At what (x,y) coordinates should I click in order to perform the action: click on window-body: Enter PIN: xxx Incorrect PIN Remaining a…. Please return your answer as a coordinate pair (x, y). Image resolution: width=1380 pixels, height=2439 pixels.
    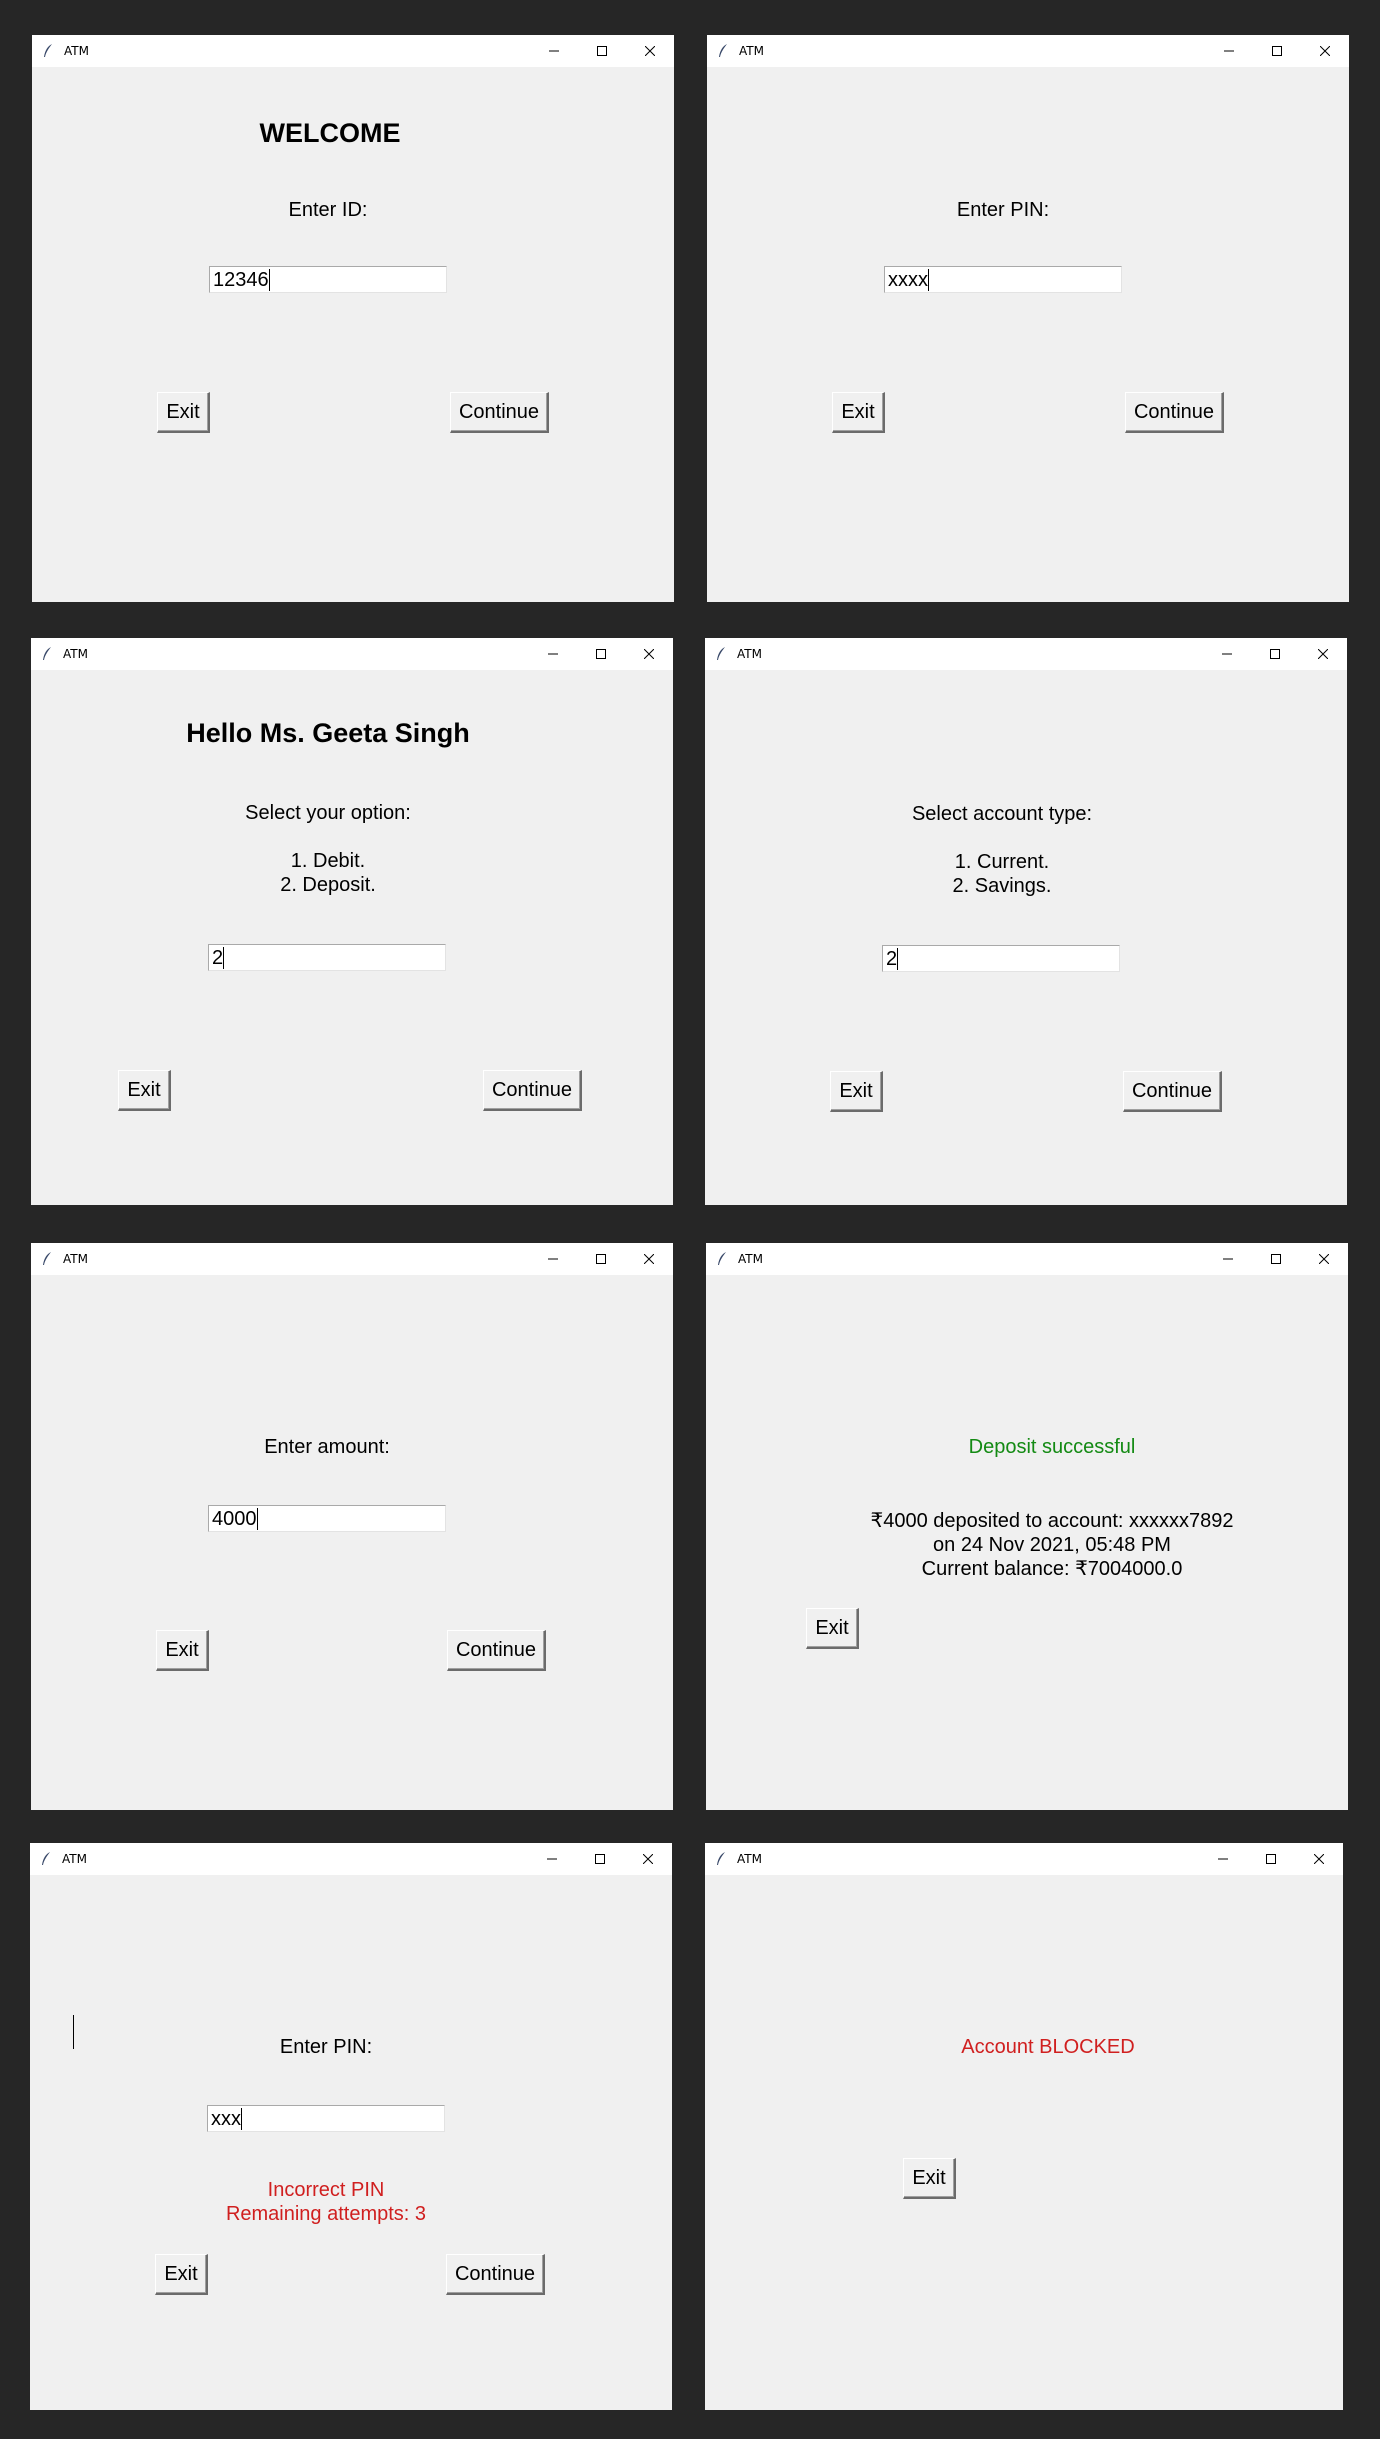
    Looking at the image, I should click on (351, 2142).